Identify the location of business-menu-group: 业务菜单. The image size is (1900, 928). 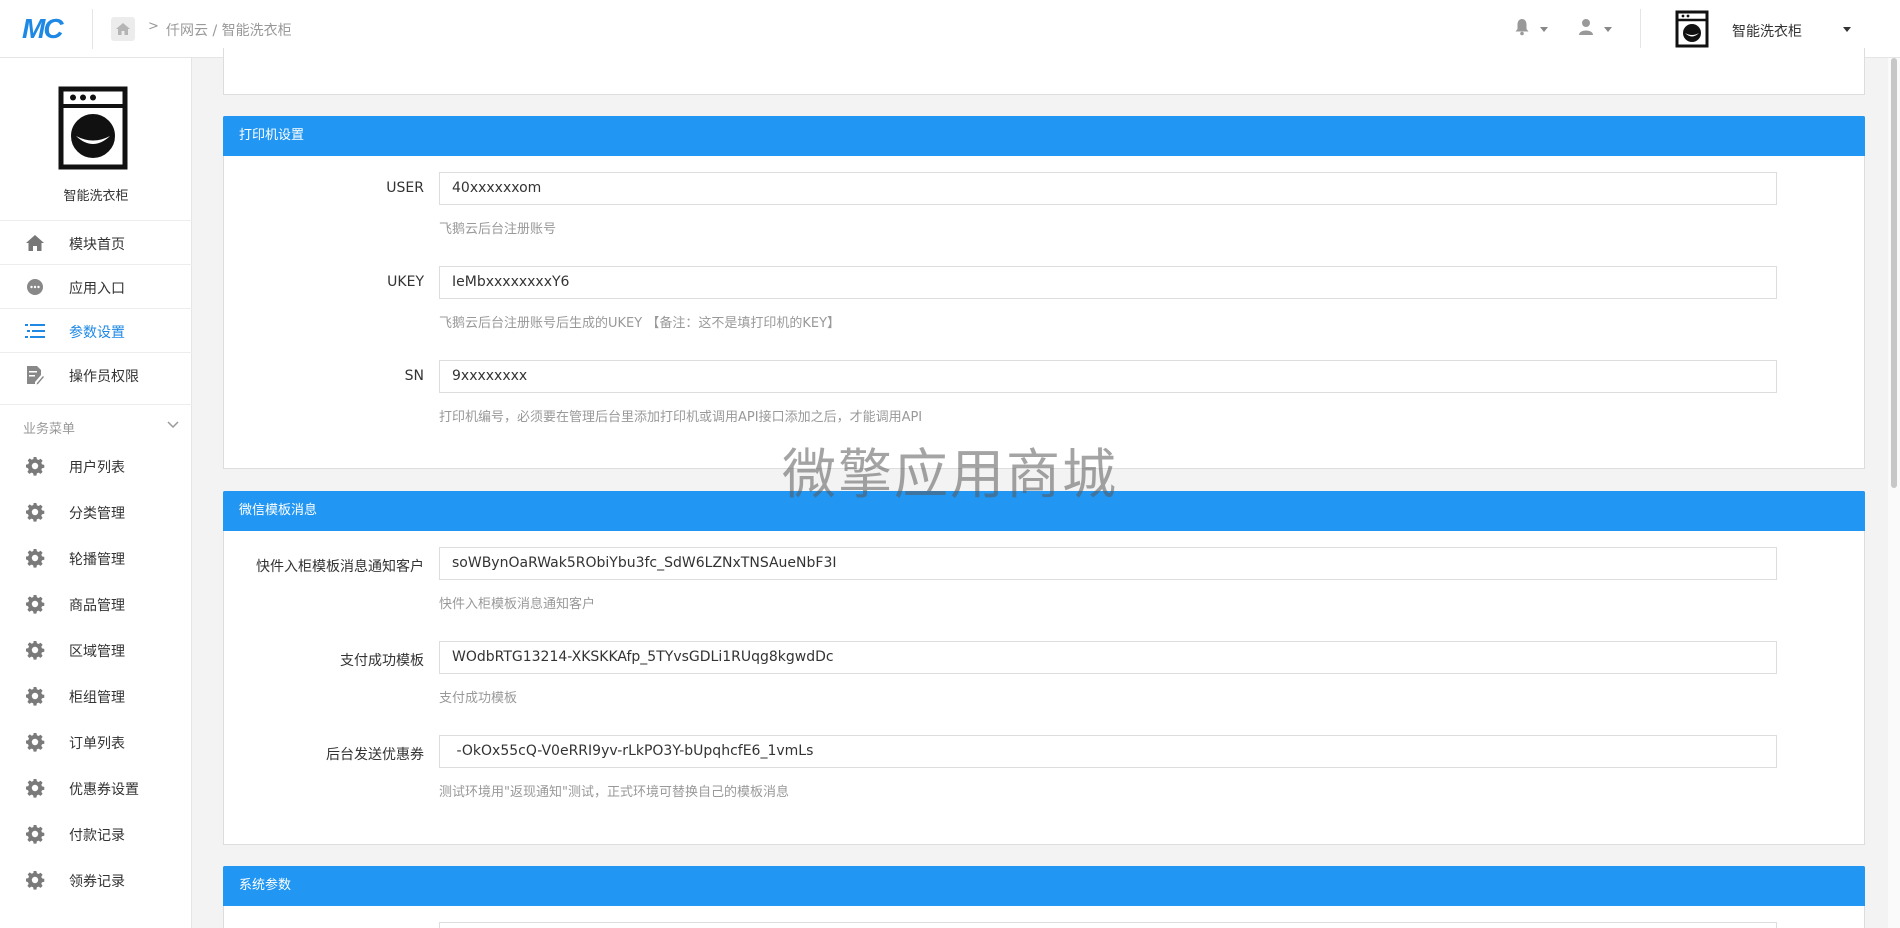
(96, 424).